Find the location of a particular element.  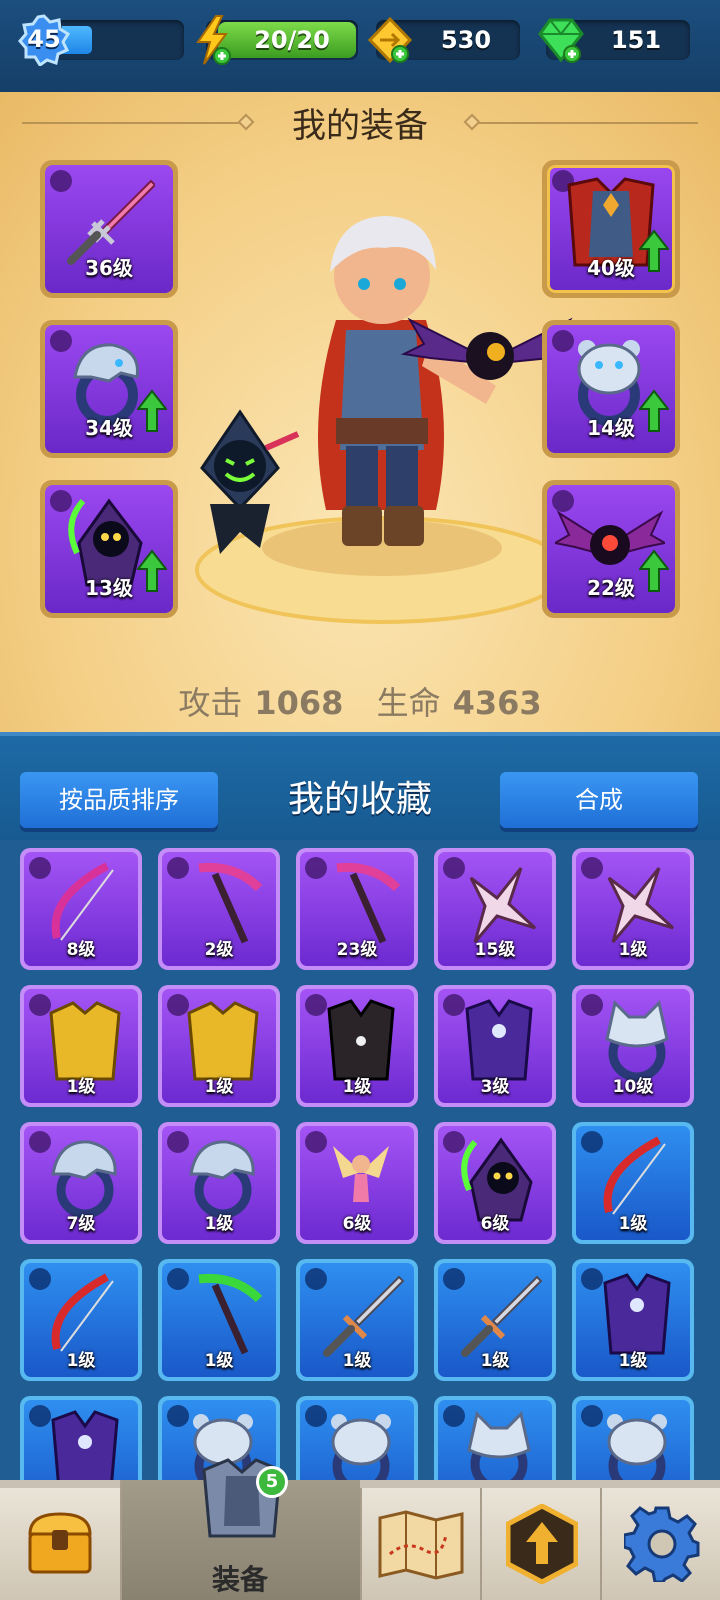

map-icon is located at coordinates (421, 1545).